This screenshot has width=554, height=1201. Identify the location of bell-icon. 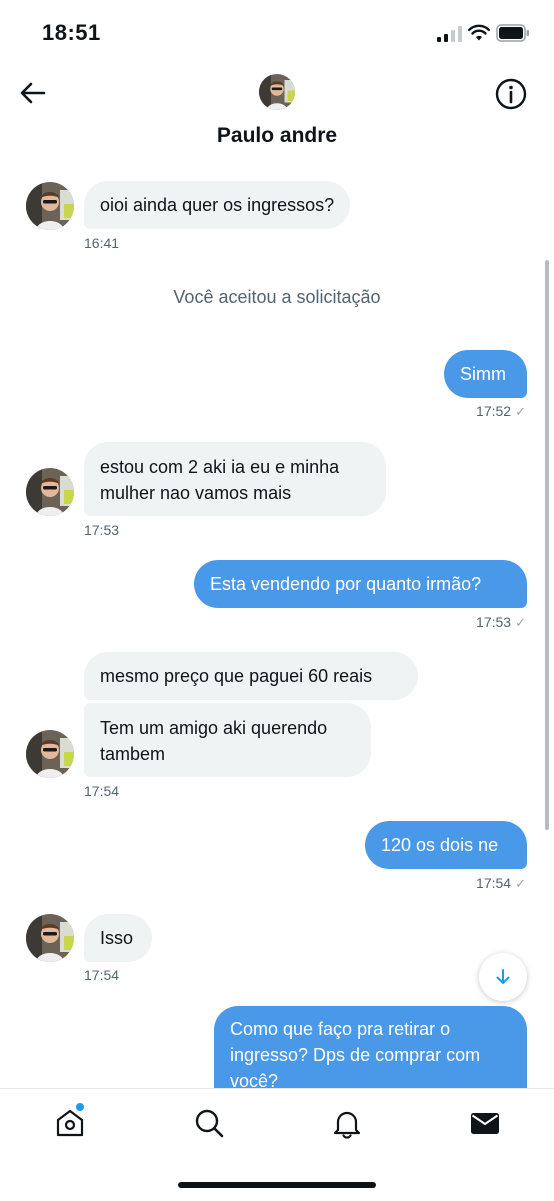
(347, 1125).